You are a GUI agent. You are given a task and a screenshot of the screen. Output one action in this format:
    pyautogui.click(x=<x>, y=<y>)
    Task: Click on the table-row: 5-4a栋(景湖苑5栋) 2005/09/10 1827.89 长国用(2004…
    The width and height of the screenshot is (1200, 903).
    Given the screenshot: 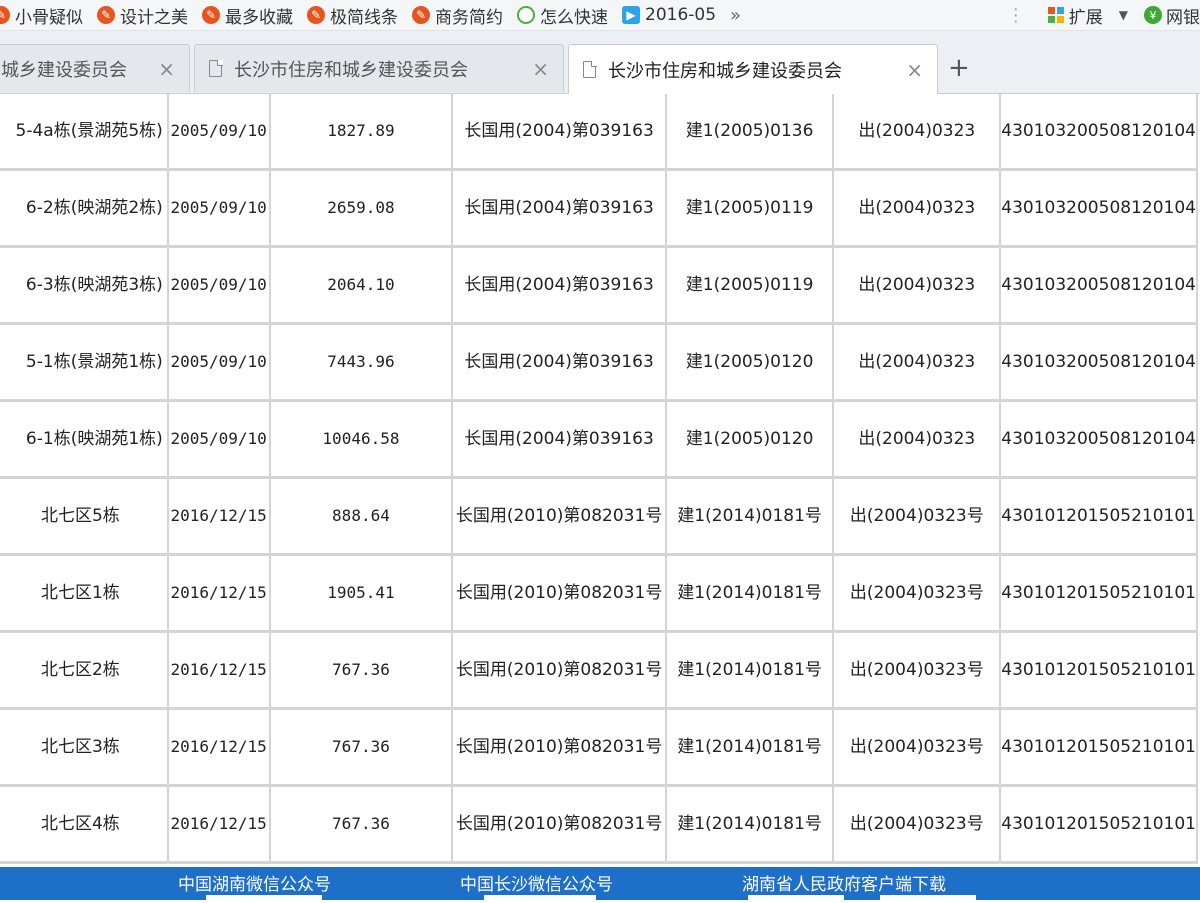 What is the action you would take?
    pyautogui.click(x=599, y=132)
    